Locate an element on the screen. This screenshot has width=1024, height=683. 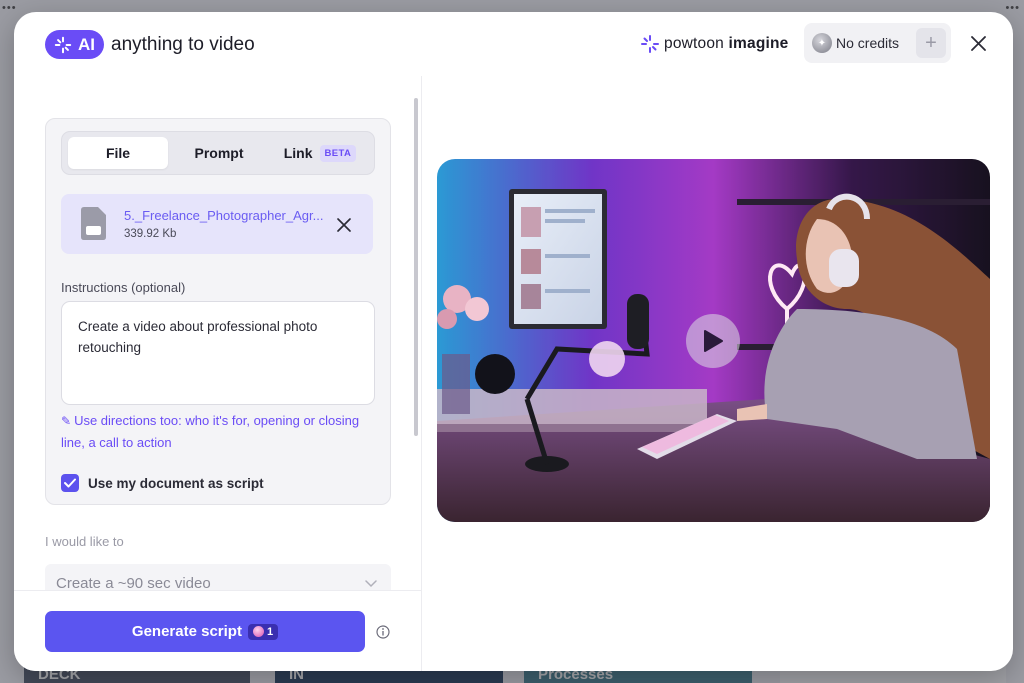
tab-label: File is located at coordinates (118, 153).